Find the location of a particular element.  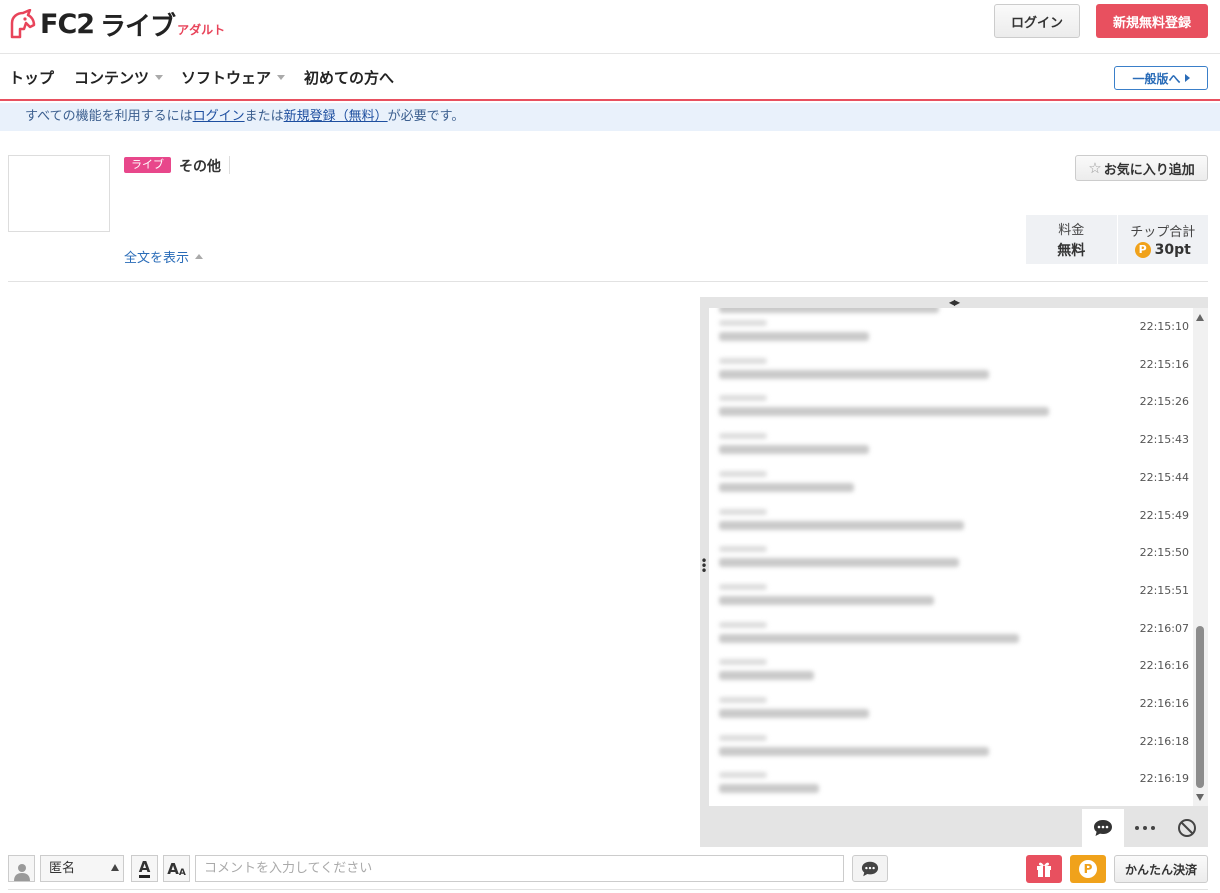

chat-message-time: 22:15:16 is located at coordinates (1164, 364).